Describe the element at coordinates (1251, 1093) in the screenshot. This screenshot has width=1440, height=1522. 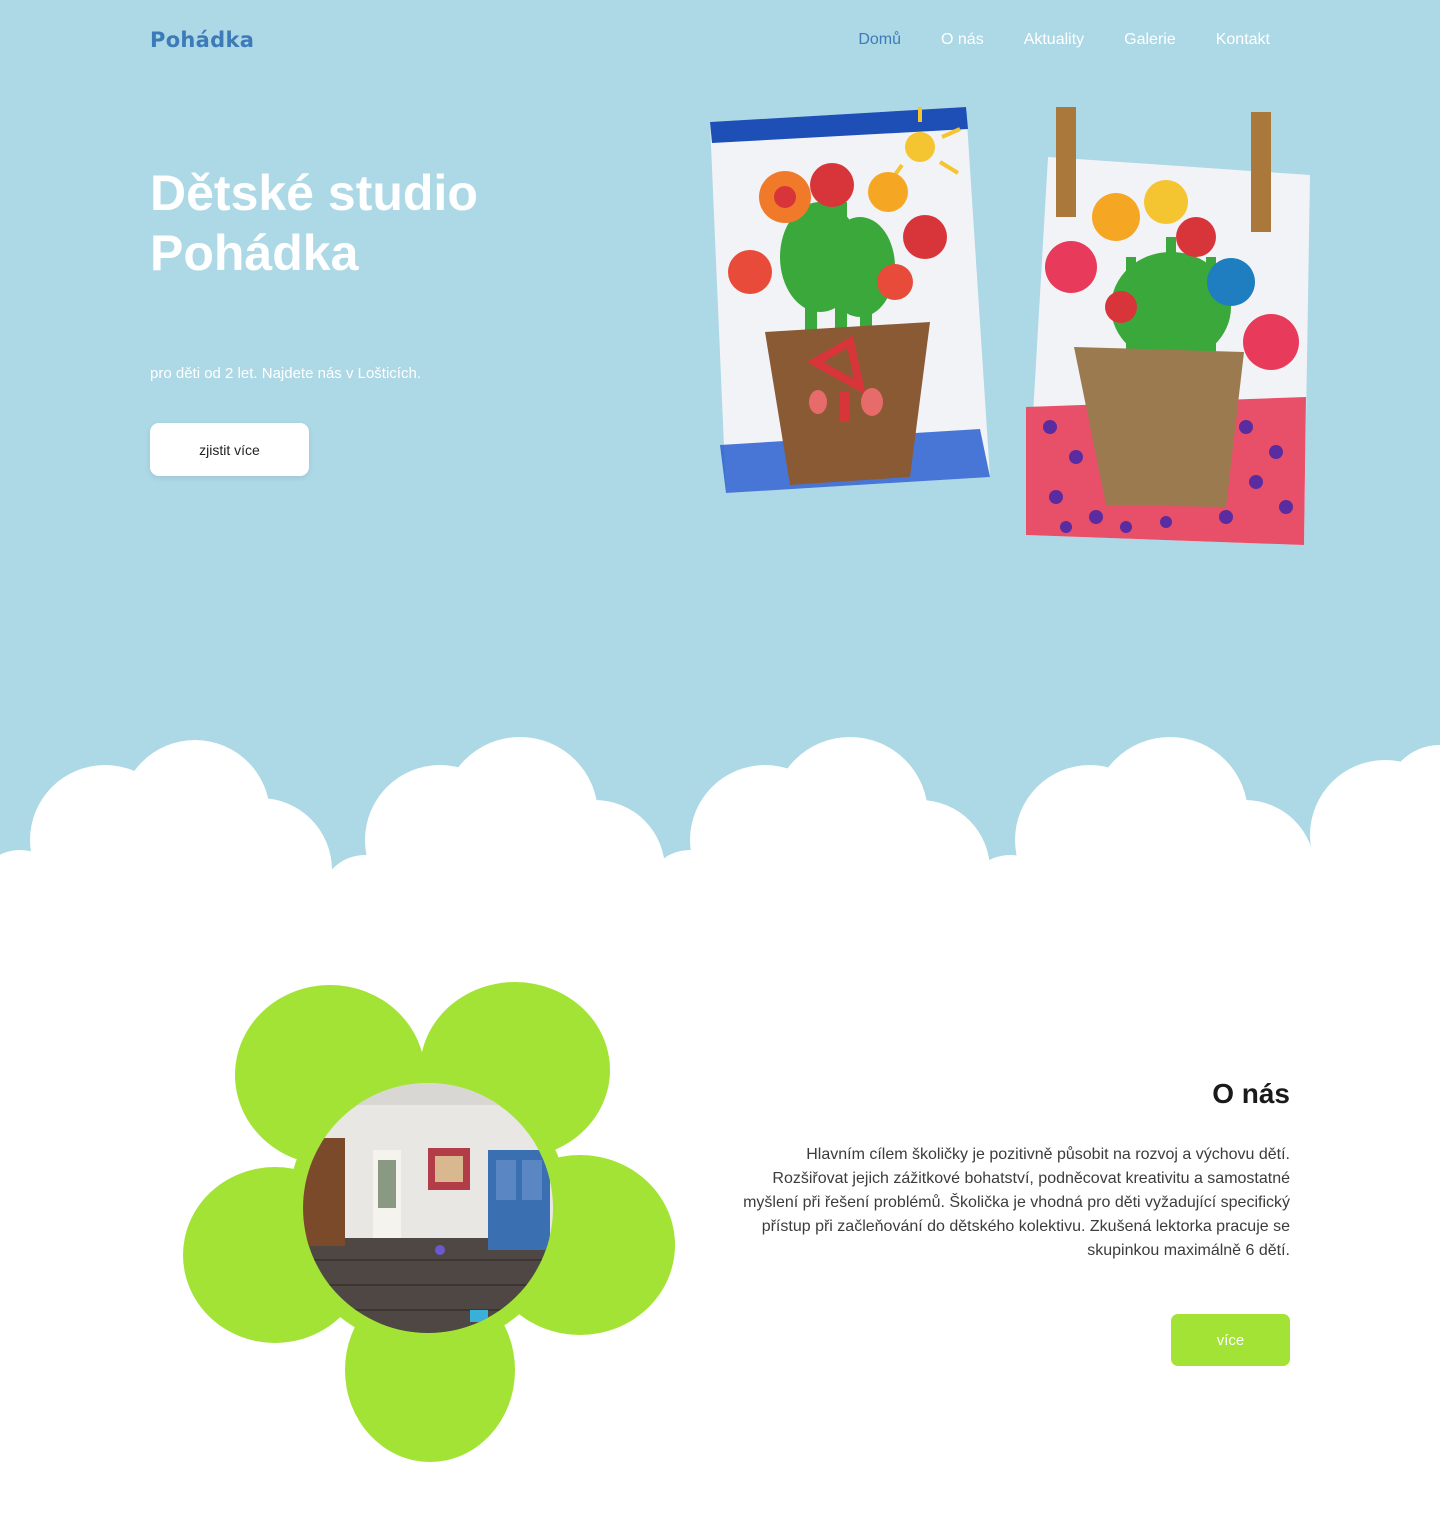
I see `about-title: O nás` at that location.